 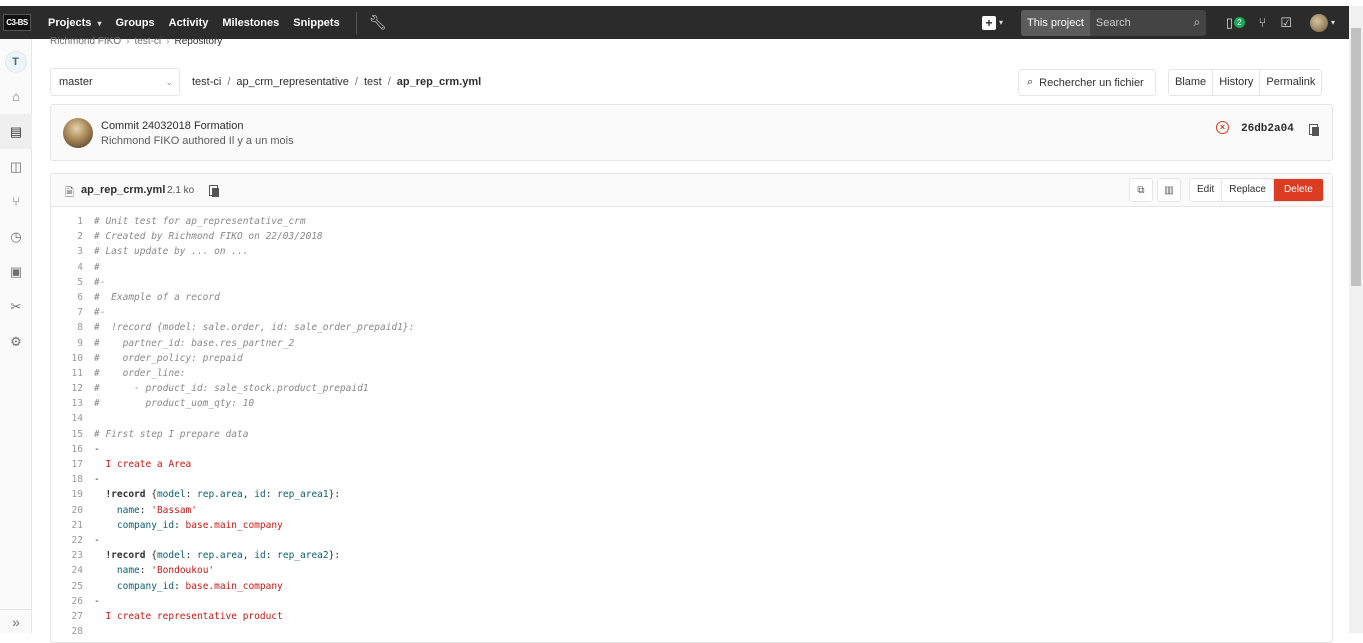 What do you see at coordinates (1206, 190) in the screenshot?
I see `edit-button: Edit` at bounding box center [1206, 190].